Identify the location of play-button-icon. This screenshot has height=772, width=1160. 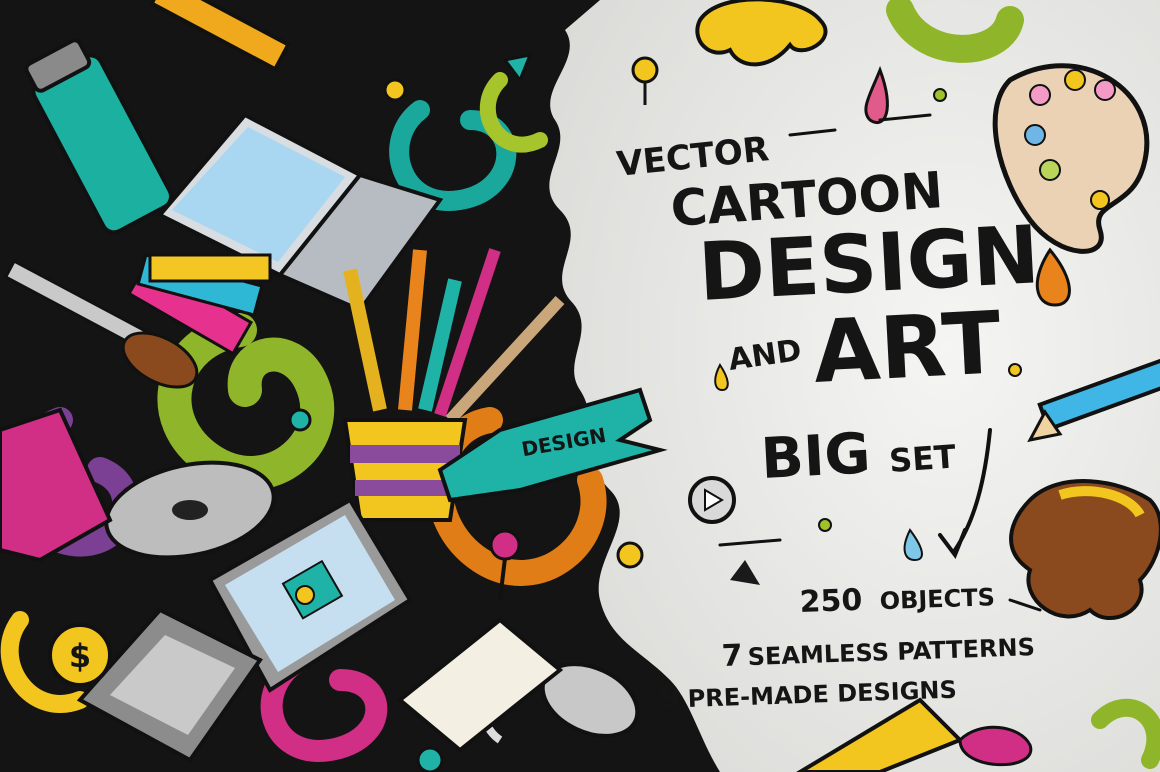
(712, 500).